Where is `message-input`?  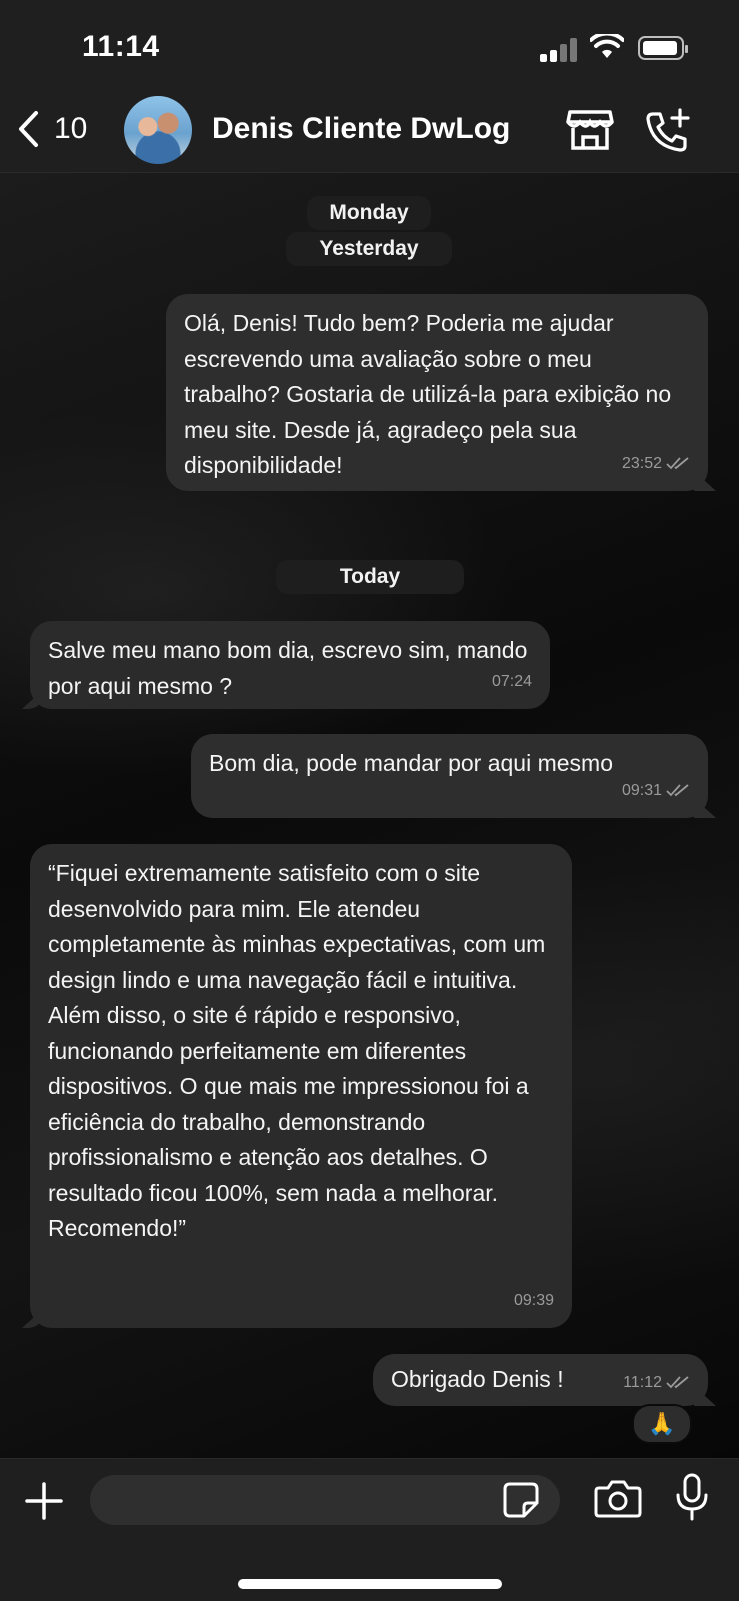
message-input is located at coordinates (325, 1500).